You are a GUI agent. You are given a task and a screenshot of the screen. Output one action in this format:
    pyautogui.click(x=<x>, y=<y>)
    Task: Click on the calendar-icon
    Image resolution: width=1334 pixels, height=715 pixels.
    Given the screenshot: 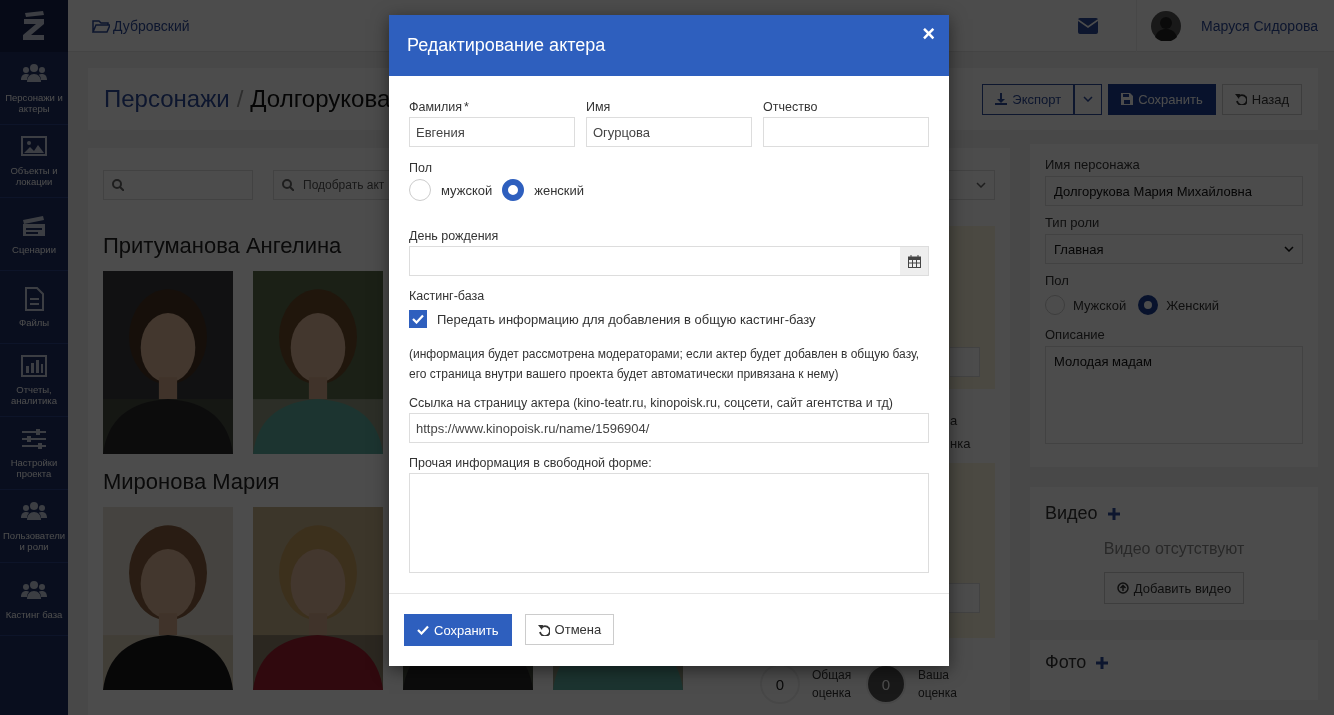 What is the action you would take?
    pyautogui.click(x=914, y=261)
    